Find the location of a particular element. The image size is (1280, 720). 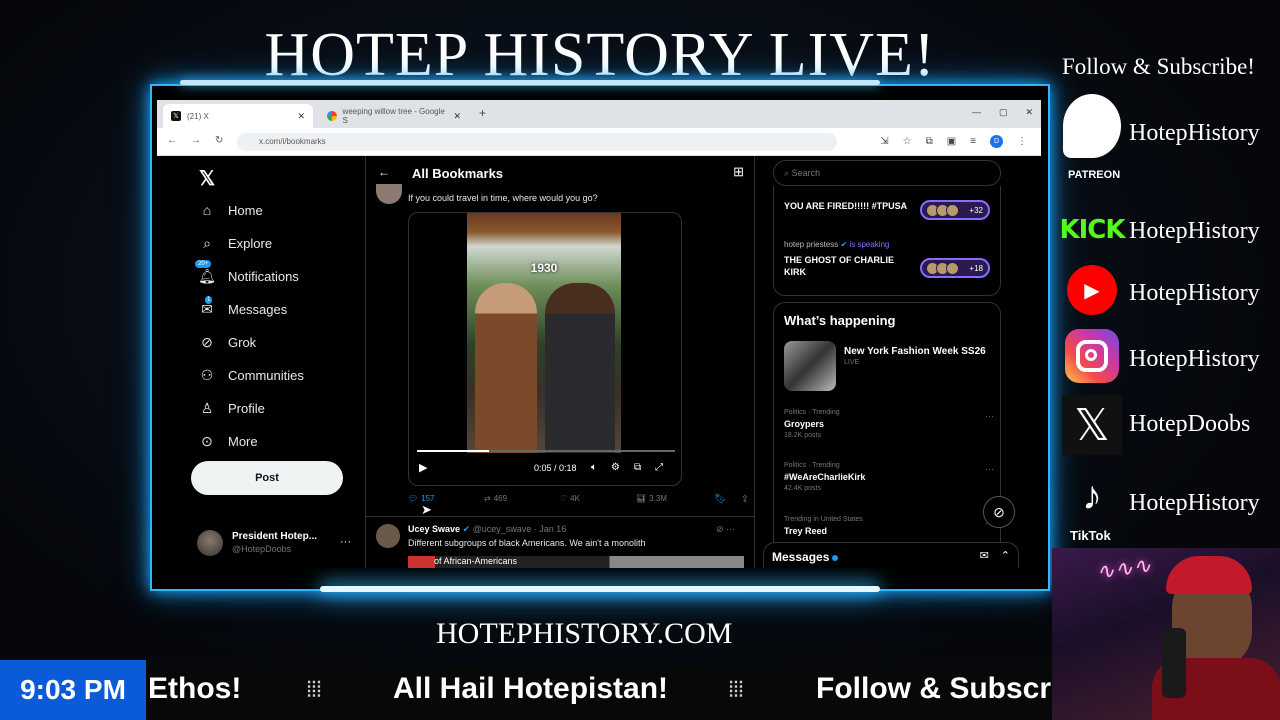

instagram-icon is located at coordinates (1092, 356).